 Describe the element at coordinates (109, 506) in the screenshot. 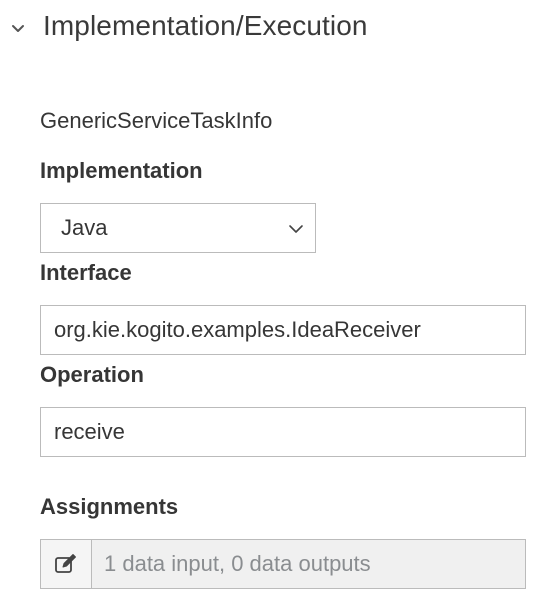

I see `assignments-label: Assignments` at that location.